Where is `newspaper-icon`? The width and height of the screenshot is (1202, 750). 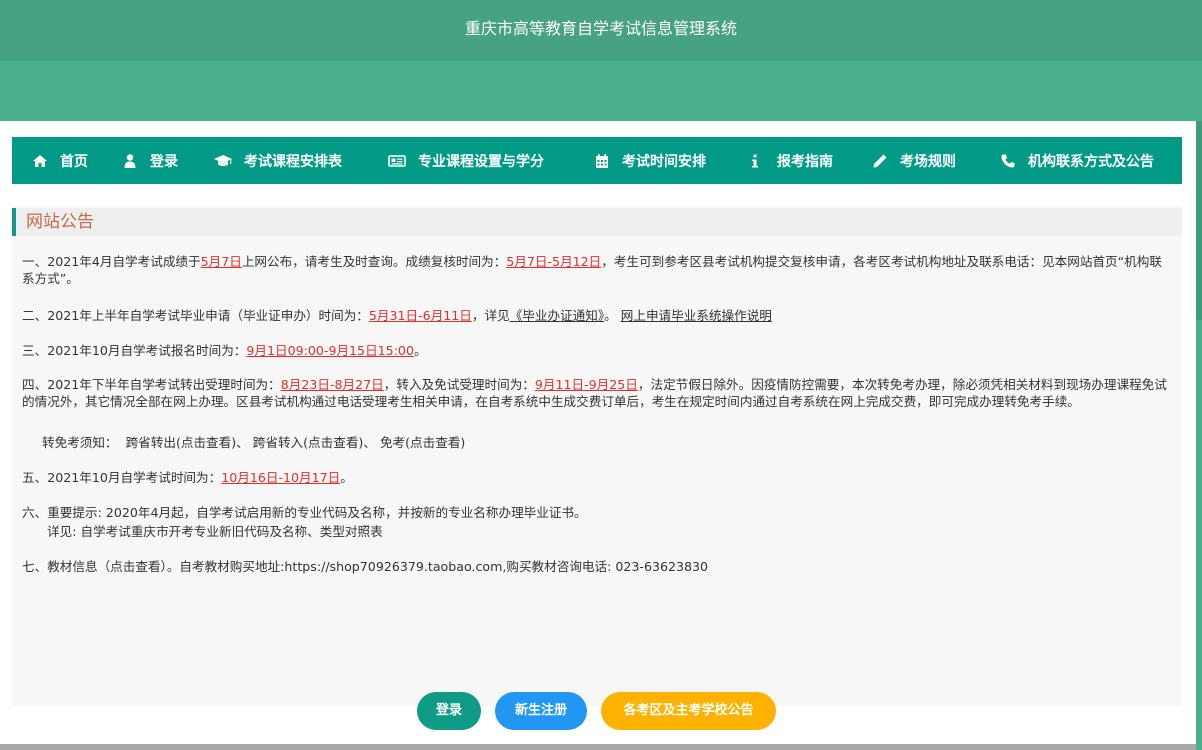 newspaper-icon is located at coordinates (397, 161).